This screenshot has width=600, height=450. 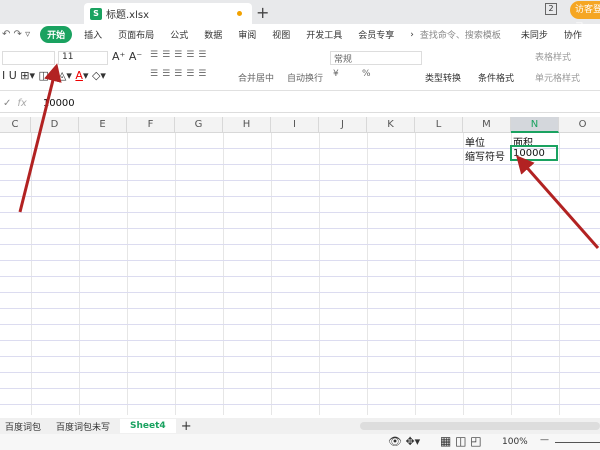 What do you see at coordinates (40, 138) in the screenshot?
I see `arrow-to-start-tab` at bounding box center [40, 138].